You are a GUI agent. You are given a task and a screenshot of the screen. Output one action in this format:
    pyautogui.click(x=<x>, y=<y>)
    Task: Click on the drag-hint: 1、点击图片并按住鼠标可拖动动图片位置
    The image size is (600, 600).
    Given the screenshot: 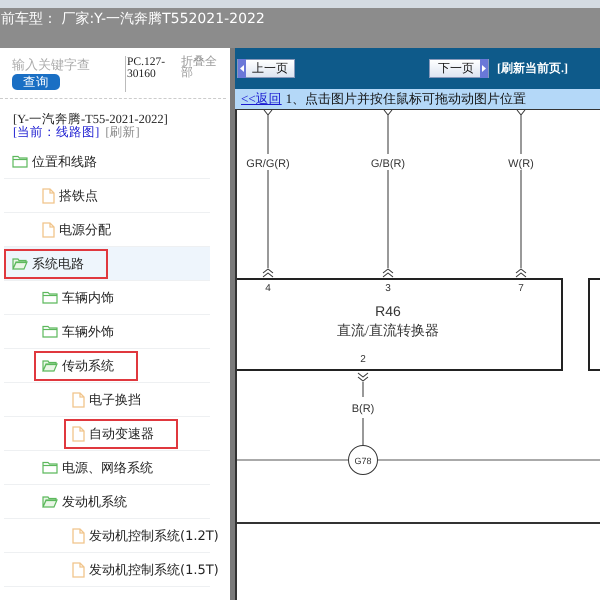 What is the action you would take?
    pyautogui.click(x=406, y=99)
    